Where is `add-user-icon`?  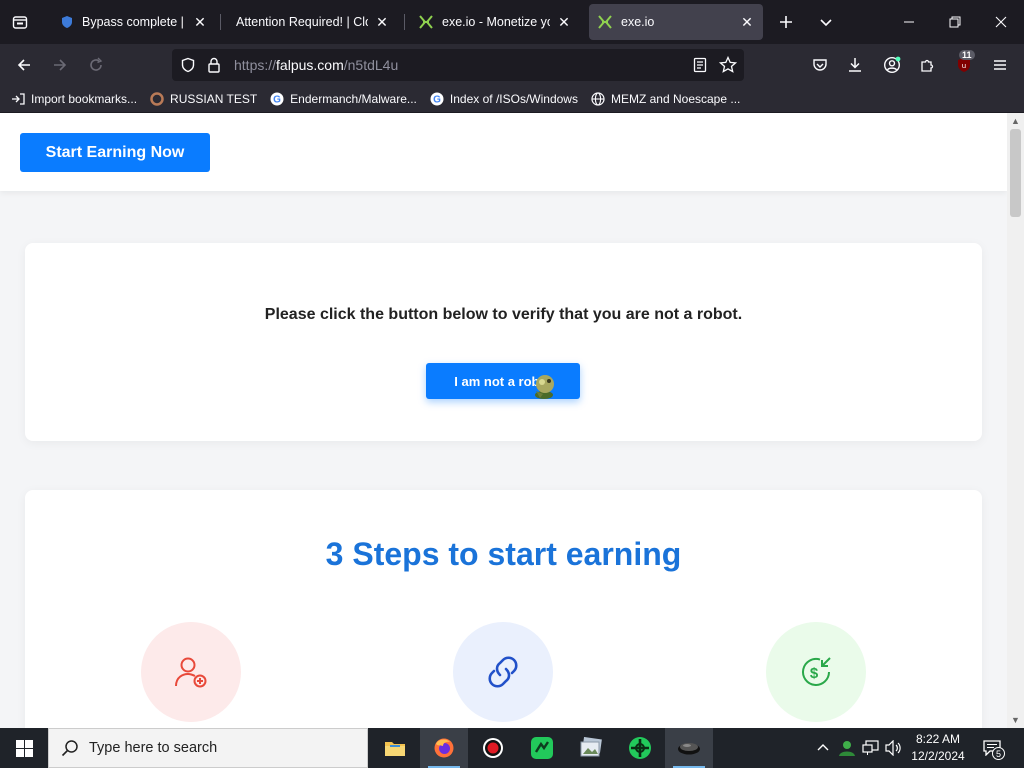
add-user-icon is located at coordinates (191, 672).